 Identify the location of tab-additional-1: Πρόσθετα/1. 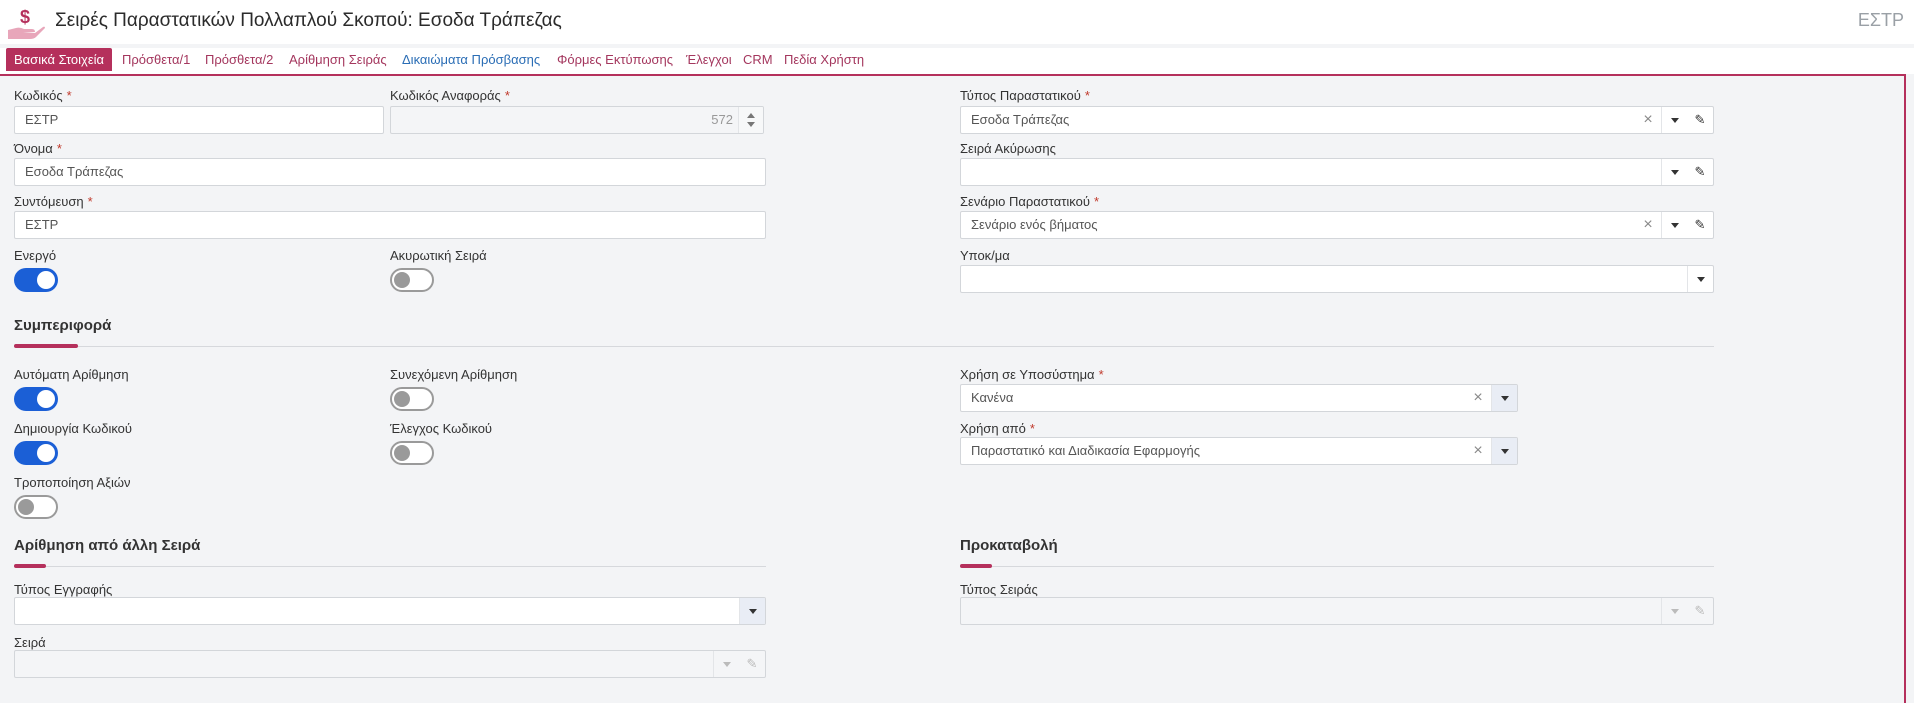
(156, 59).